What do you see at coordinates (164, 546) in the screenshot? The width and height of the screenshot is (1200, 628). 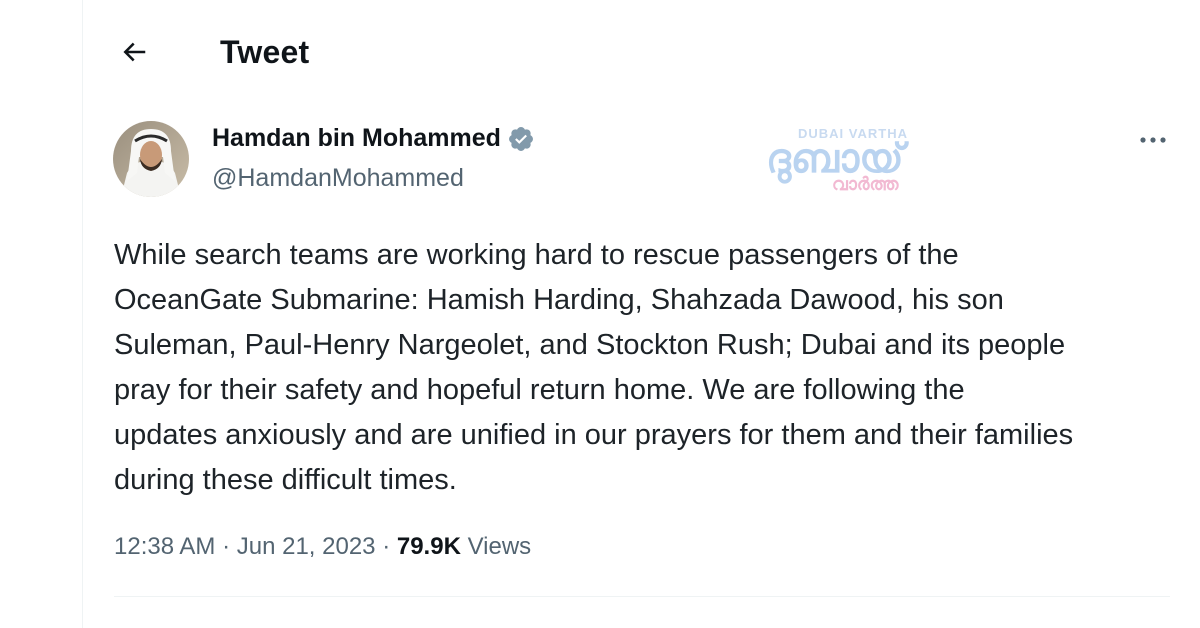 I see `tweet-time: 12:38 AM` at bounding box center [164, 546].